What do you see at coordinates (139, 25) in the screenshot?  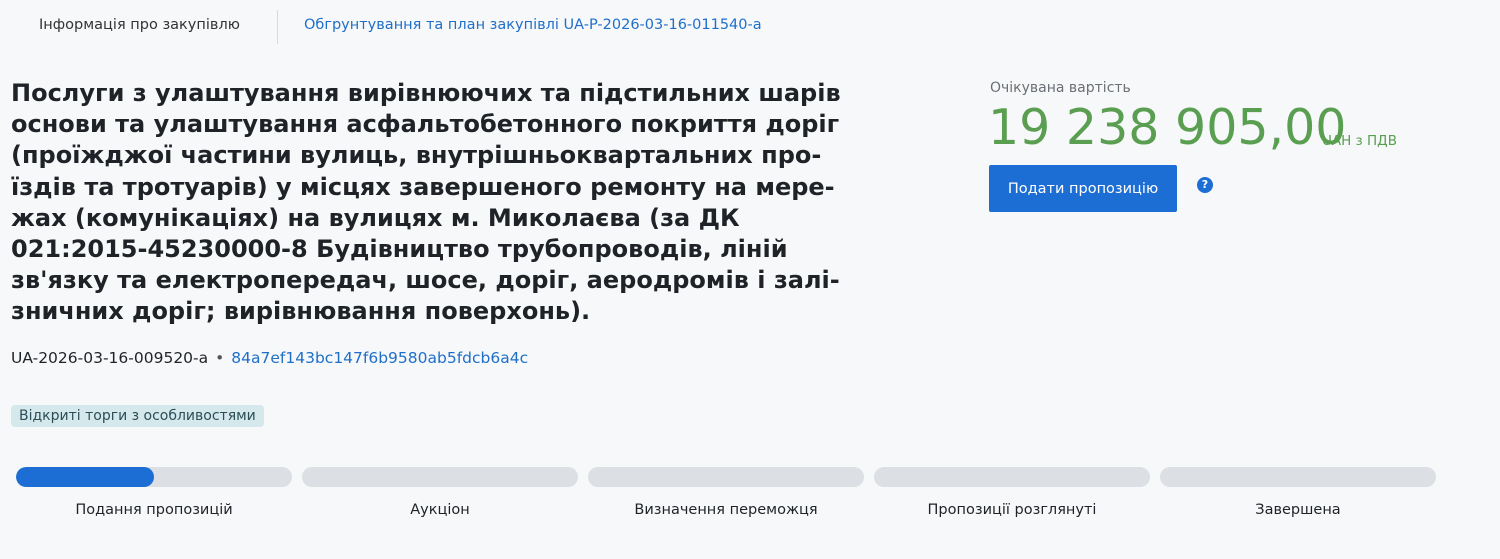 I see `tab-procurement-info: Інформація про закупівлю` at bounding box center [139, 25].